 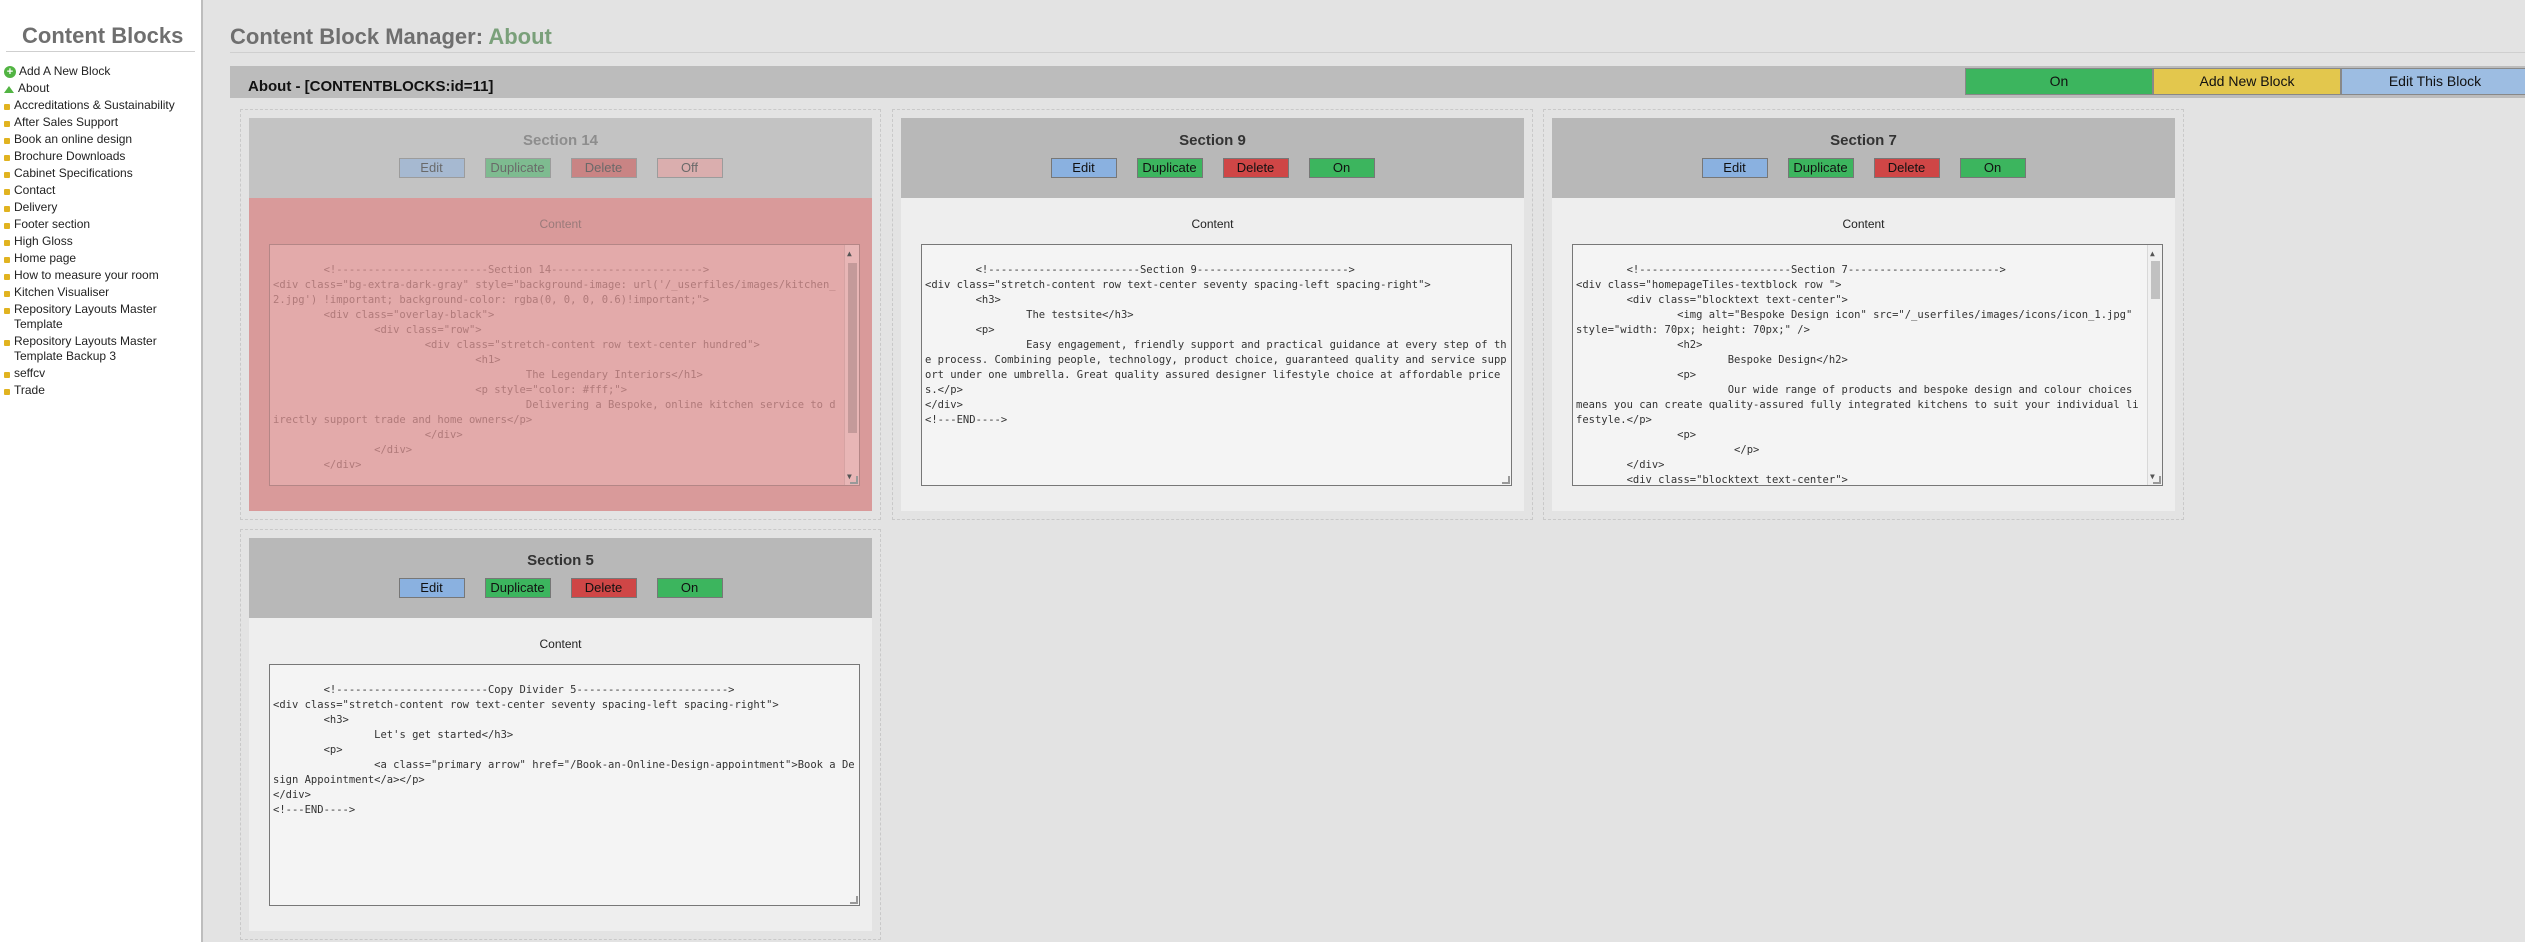 I want to click on arrow-up-icon, so click(x=9, y=89).